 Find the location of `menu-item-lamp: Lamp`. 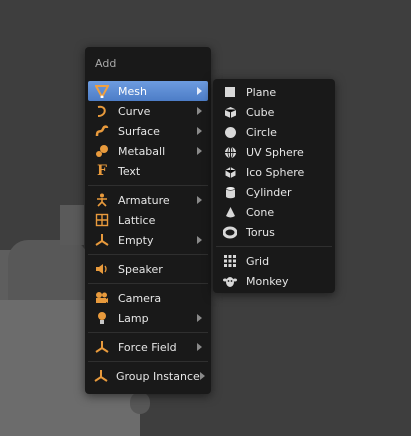

menu-item-lamp: Lamp is located at coordinates (148, 318).